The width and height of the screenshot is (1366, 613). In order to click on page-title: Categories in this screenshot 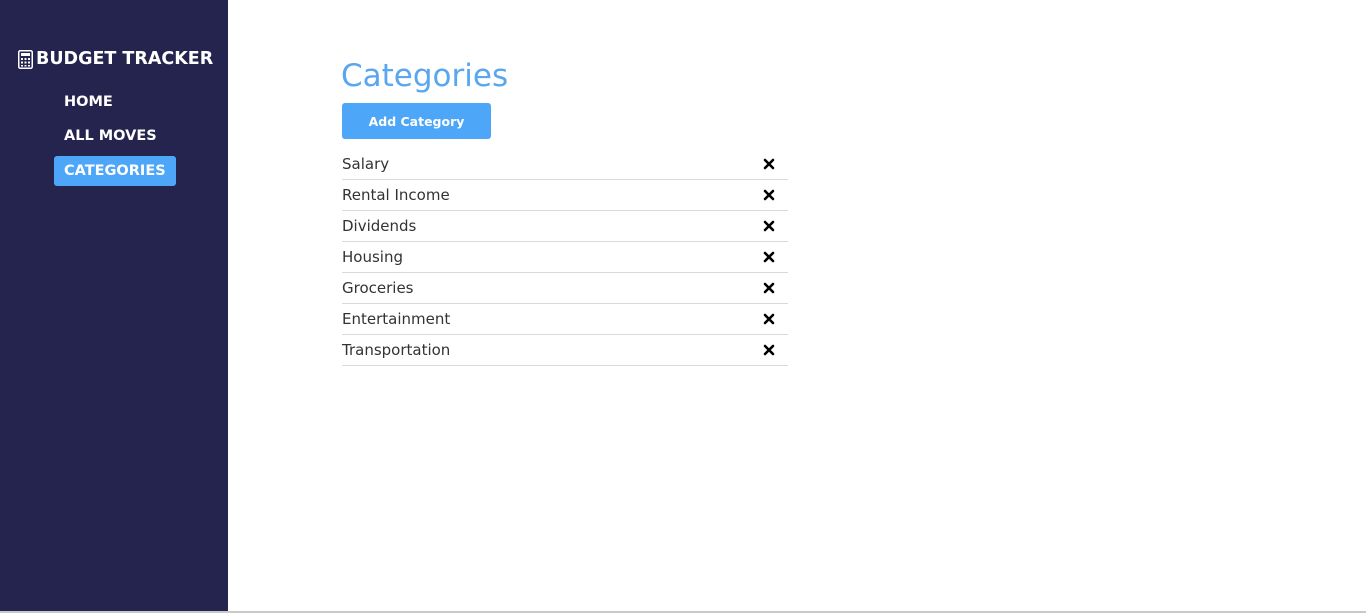, I will do `click(425, 76)`.